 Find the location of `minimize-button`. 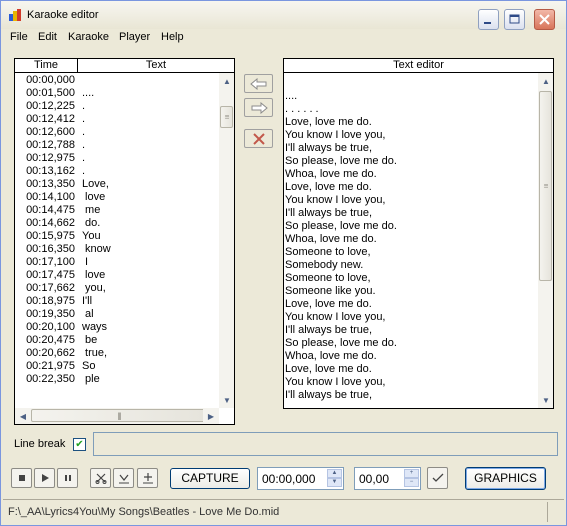

minimize-button is located at coordinates (488, 19).